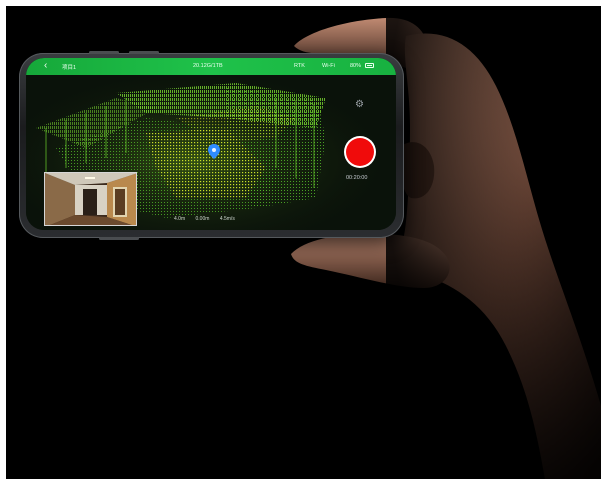 The width and height of the screenshot is (601, 479). I want to click on rtk-indicator: RTK, so click(299, 66).